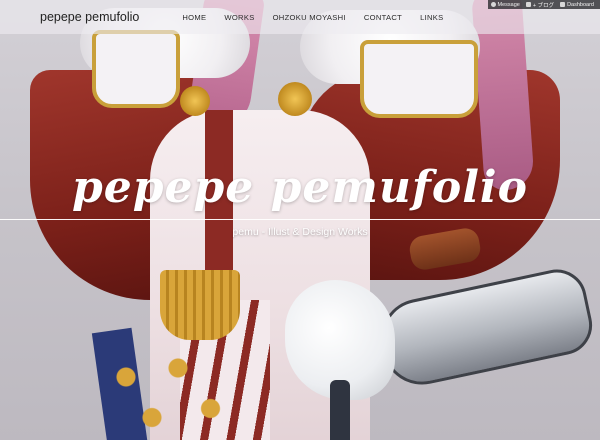 The width and height of the screenshot is (600, 440). I want to click on gold-tassel, so click(200, 305).